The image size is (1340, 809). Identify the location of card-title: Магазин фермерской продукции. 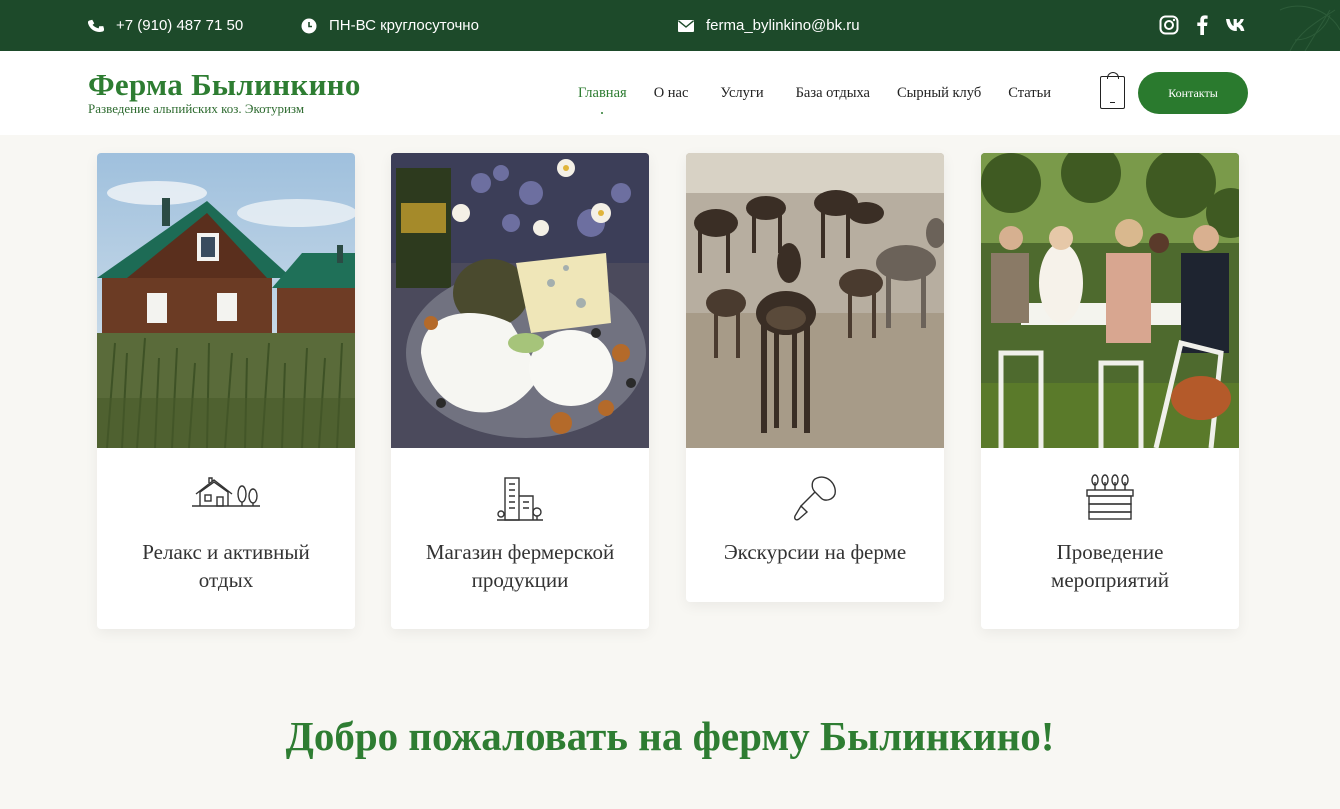
(520, 566).